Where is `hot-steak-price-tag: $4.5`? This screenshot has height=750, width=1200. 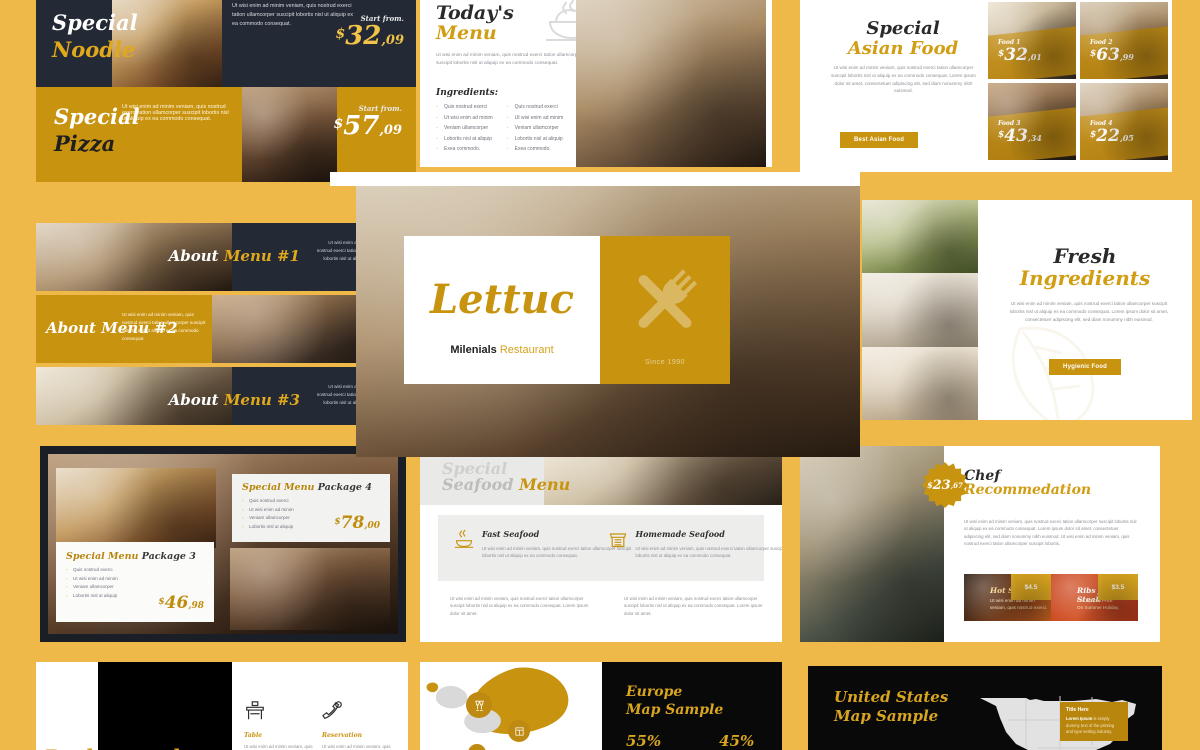 hot-steak-price-tag: $4.5 is located at coordinates (1031, 587).